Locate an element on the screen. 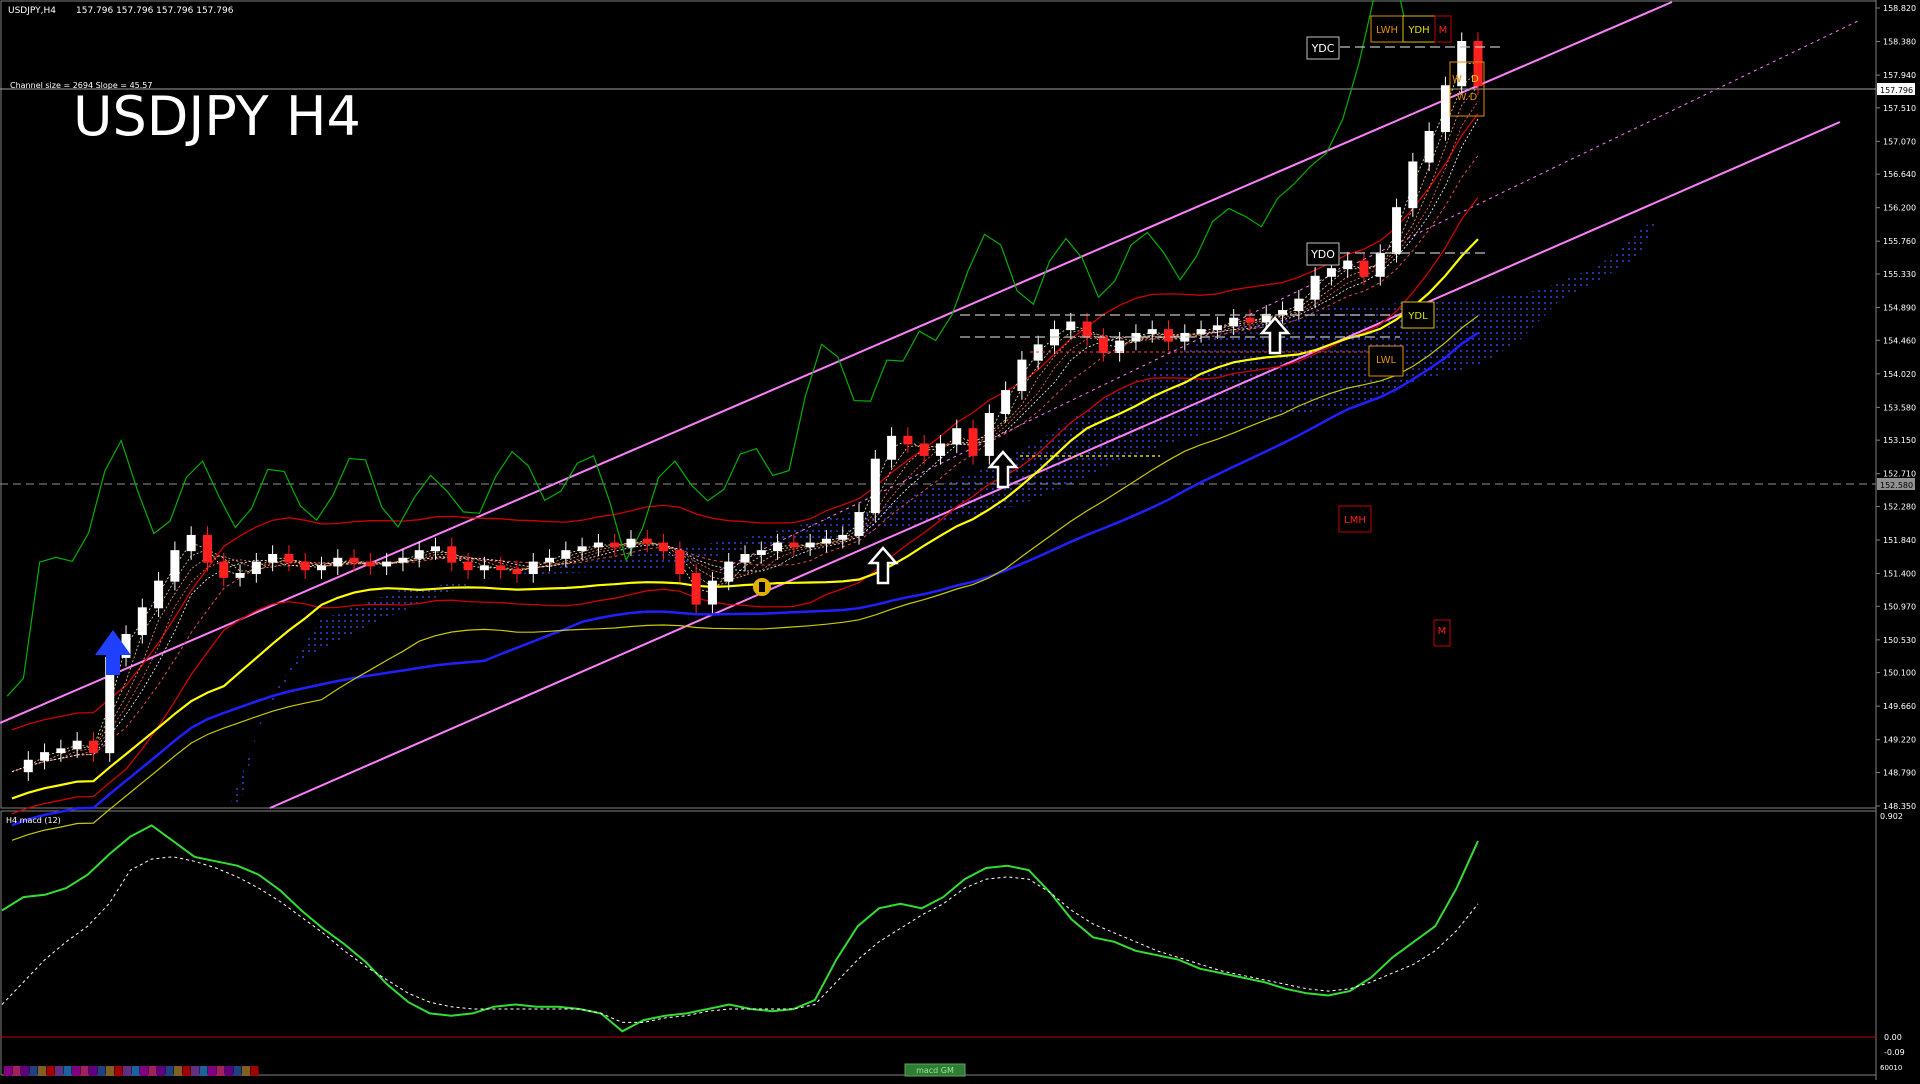  m-box-bottom-label: M is located at coordinates (1442, 631).